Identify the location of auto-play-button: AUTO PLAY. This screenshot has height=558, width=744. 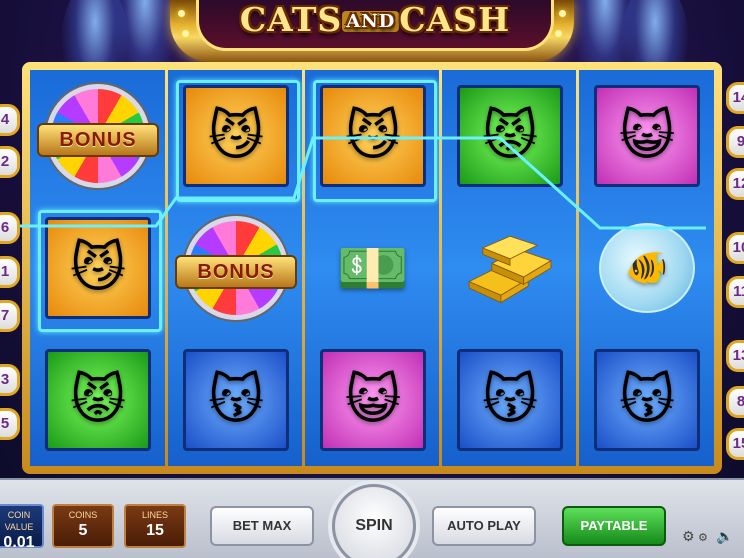
(484, 526).